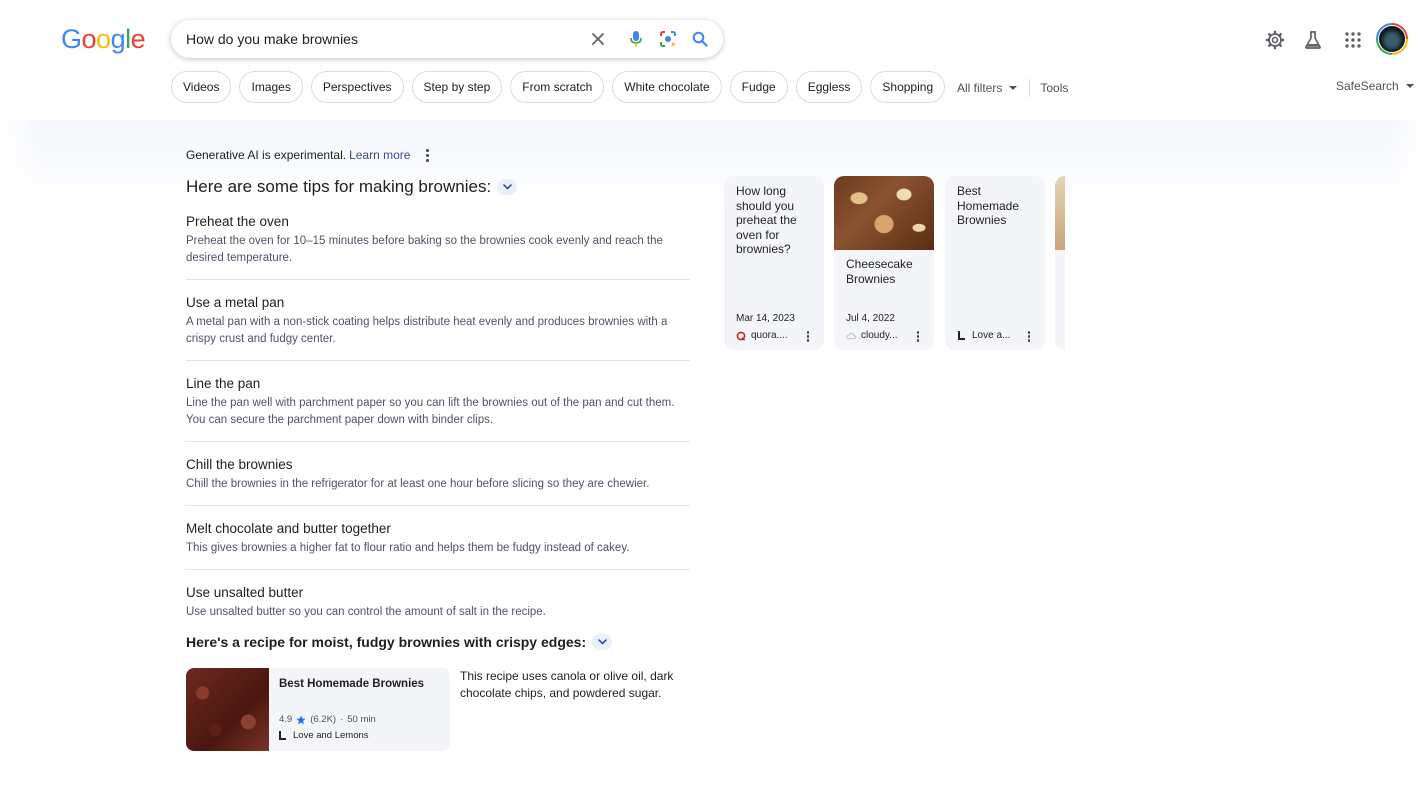 The width and height of the screenshot is (1428, 785). I want to click on logo-letter: e, so click(138, 39).